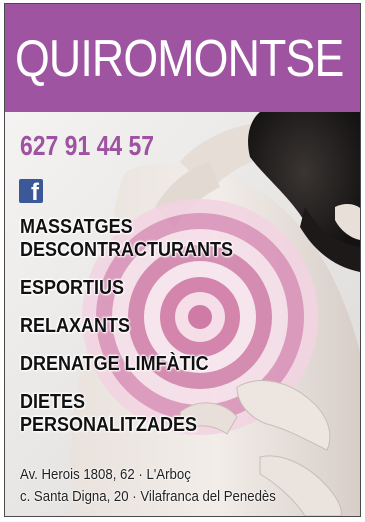  I want to click on service-item-esportius: ESPORTIUS, so click(126, 288).